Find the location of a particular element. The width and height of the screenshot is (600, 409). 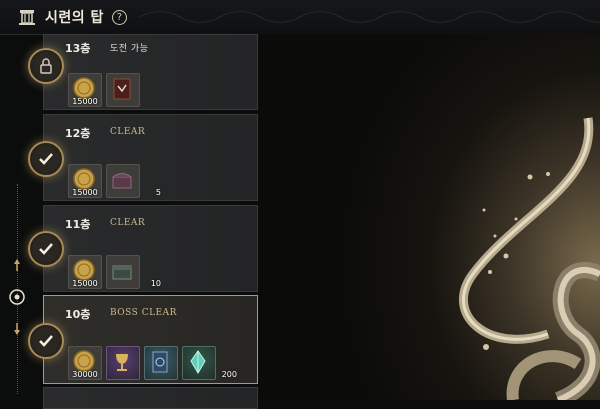

reward-qty: 200 is located at coordinates (229, 374).